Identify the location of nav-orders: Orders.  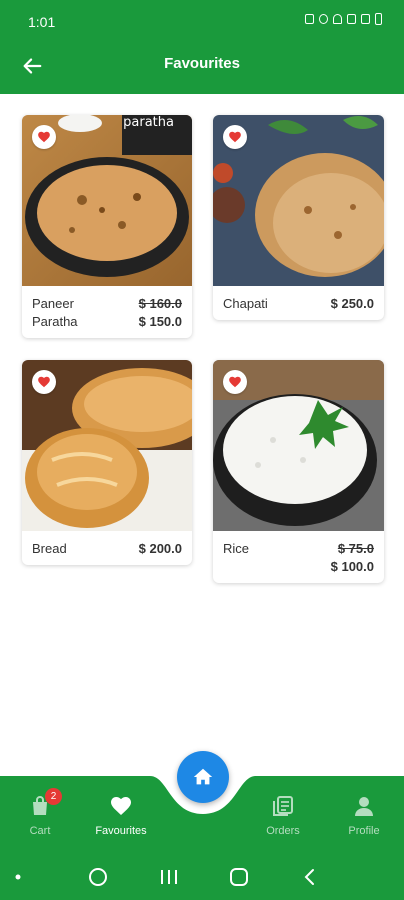
(283, 815).